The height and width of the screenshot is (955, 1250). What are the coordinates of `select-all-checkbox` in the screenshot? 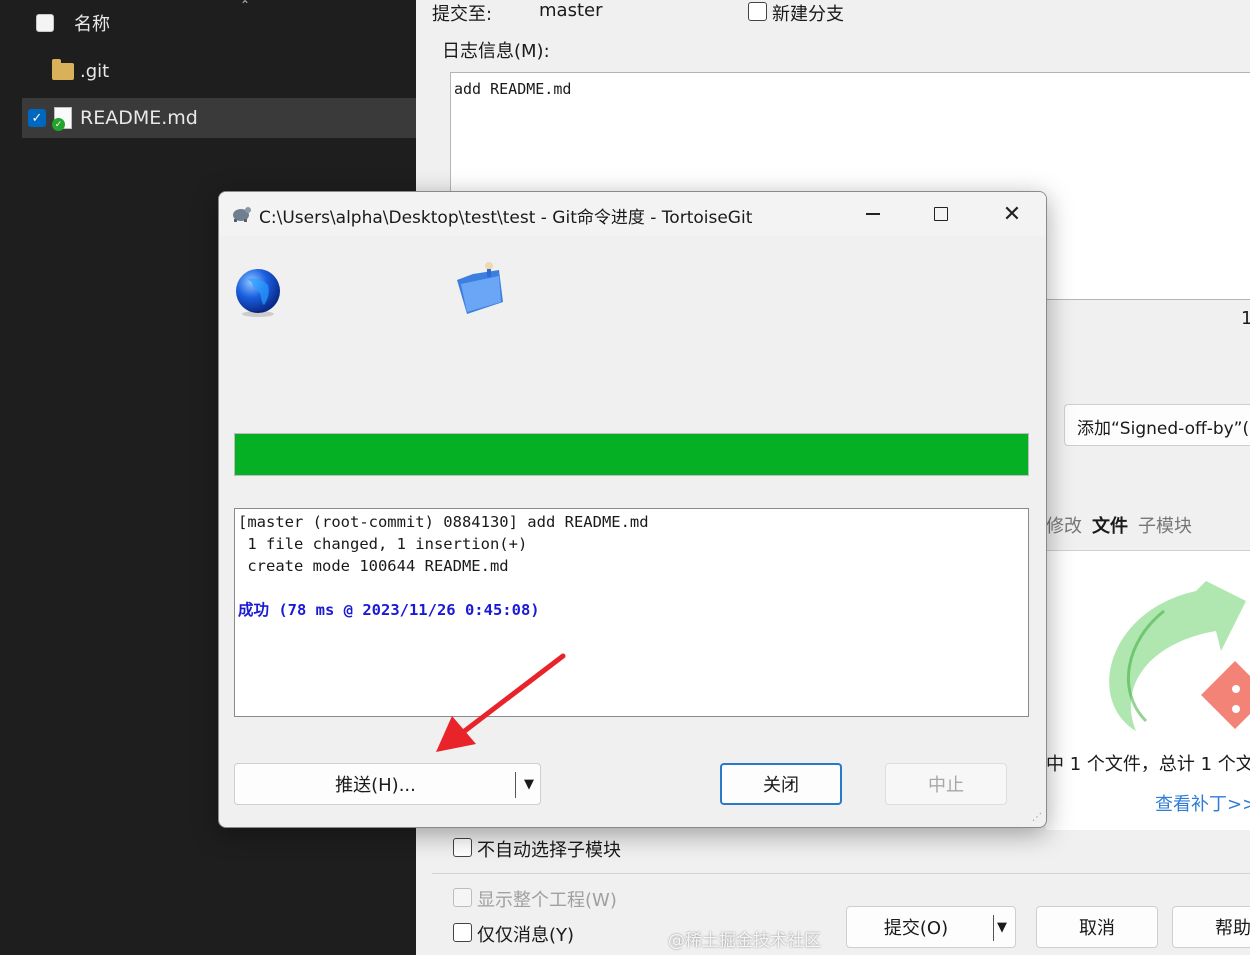 It's located at (45, 23).